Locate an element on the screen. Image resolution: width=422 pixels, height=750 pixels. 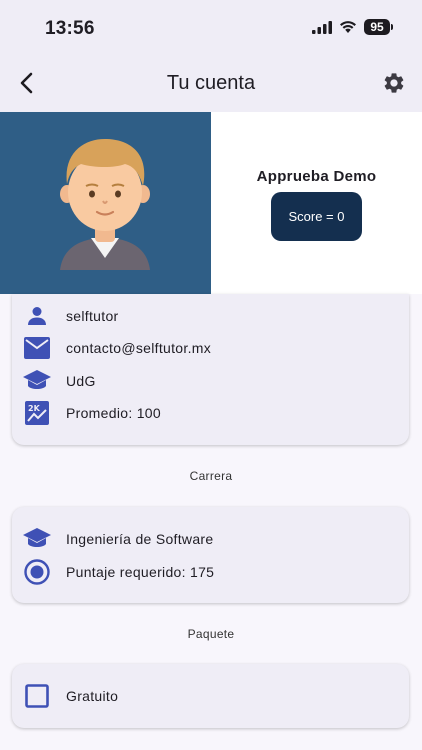
school-label: UdG is located at coordinates (81, 381).